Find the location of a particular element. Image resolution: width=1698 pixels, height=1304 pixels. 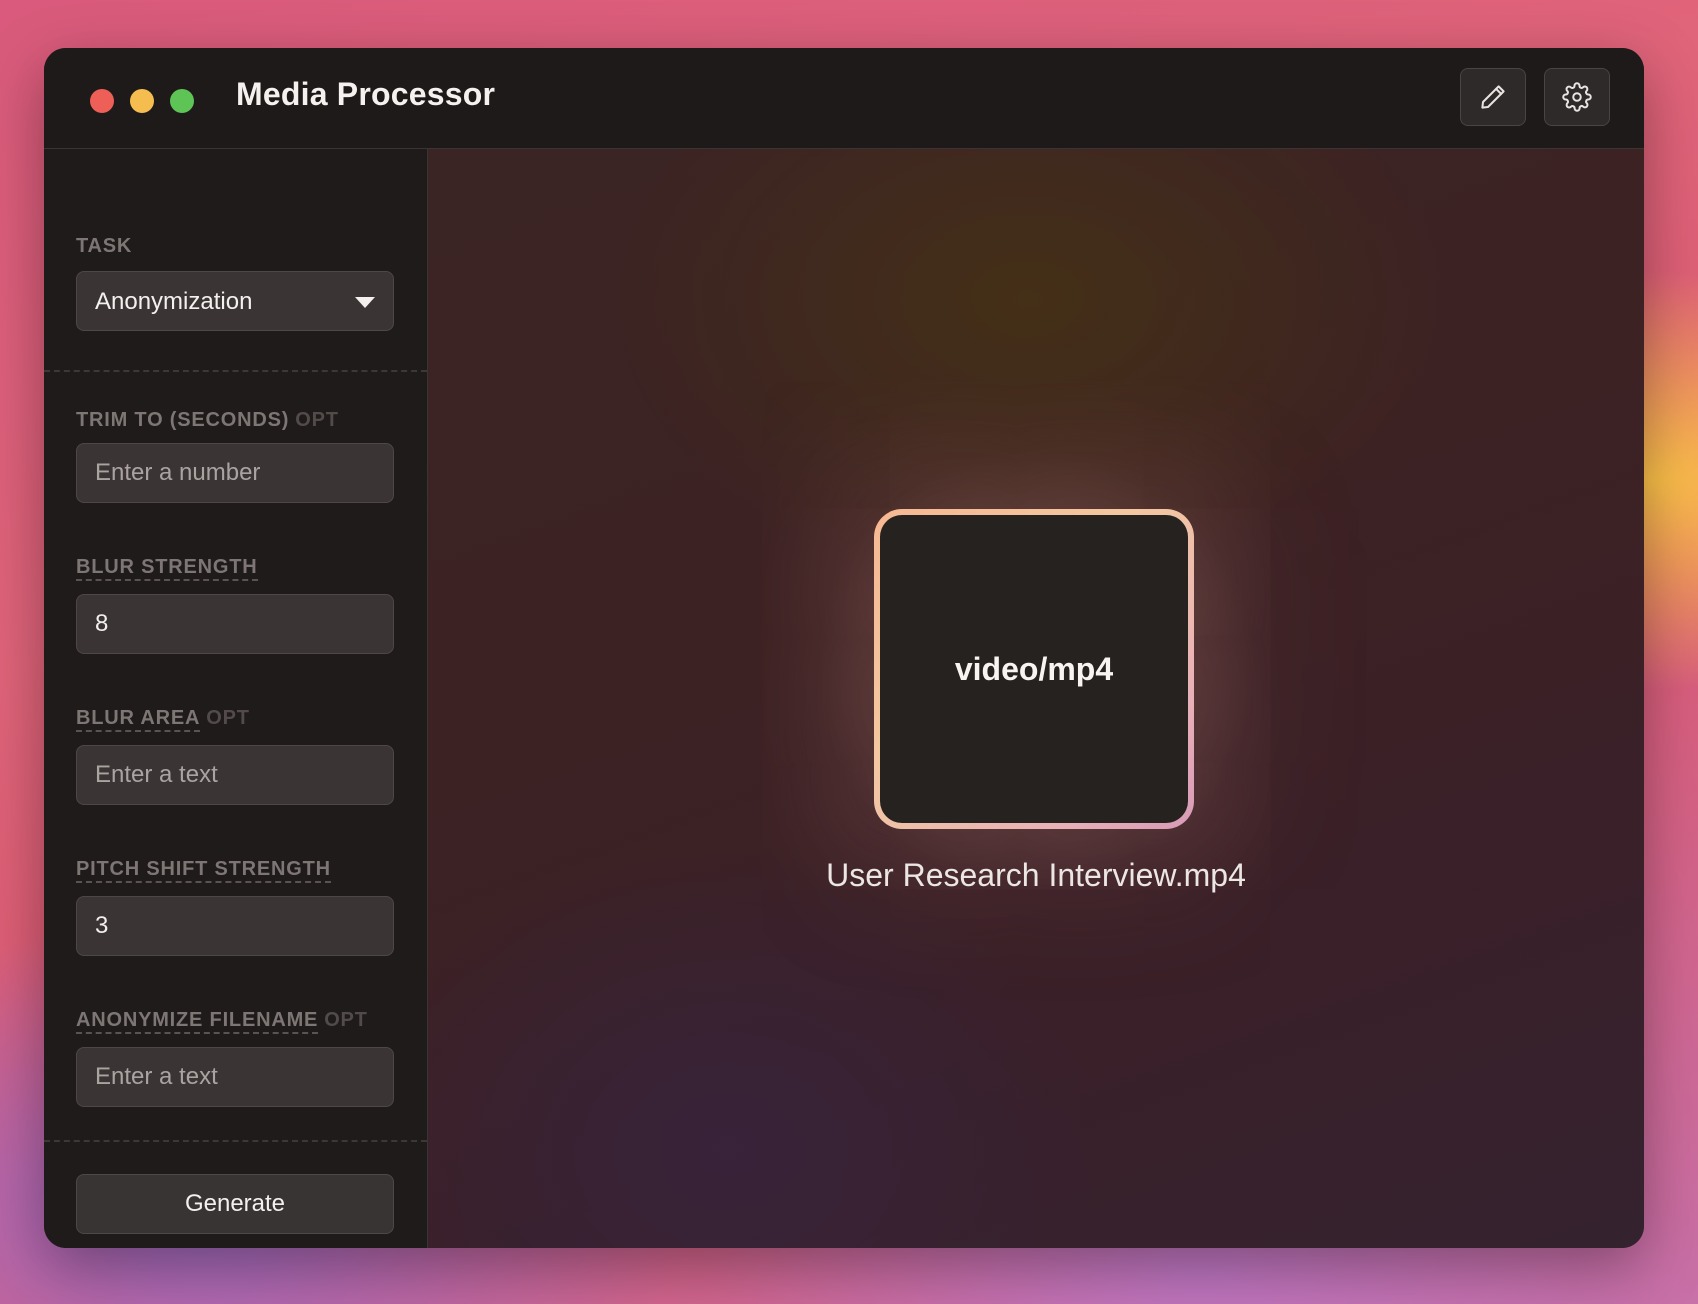

anonymize-filename-label: ANONYMIZE FILENAME OPT is located at coordinates (222, 1021).